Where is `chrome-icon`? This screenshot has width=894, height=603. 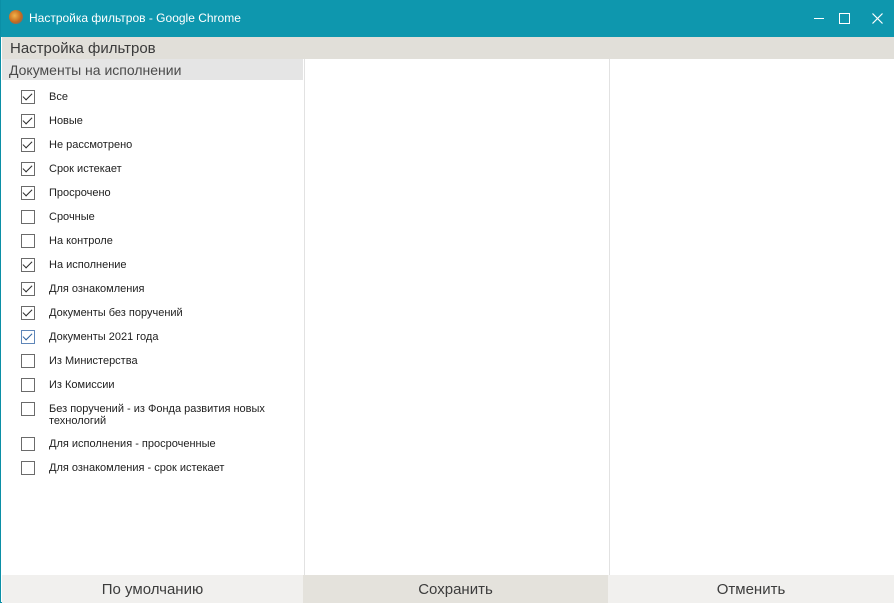
chrome-icon is located at coordinates (16, 17).